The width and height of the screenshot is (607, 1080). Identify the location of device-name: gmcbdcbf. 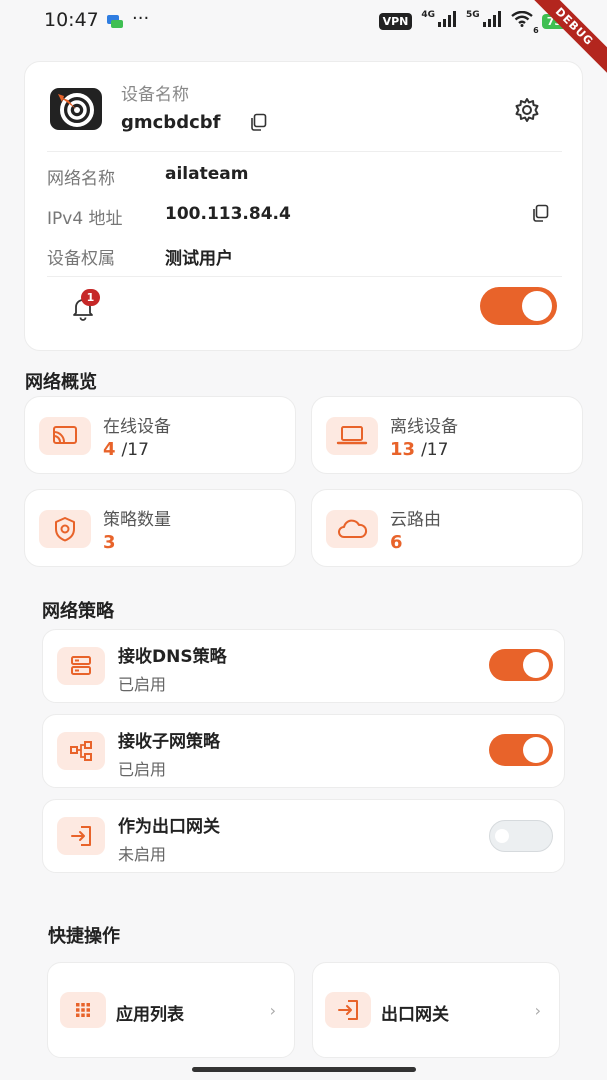
(171, 122).